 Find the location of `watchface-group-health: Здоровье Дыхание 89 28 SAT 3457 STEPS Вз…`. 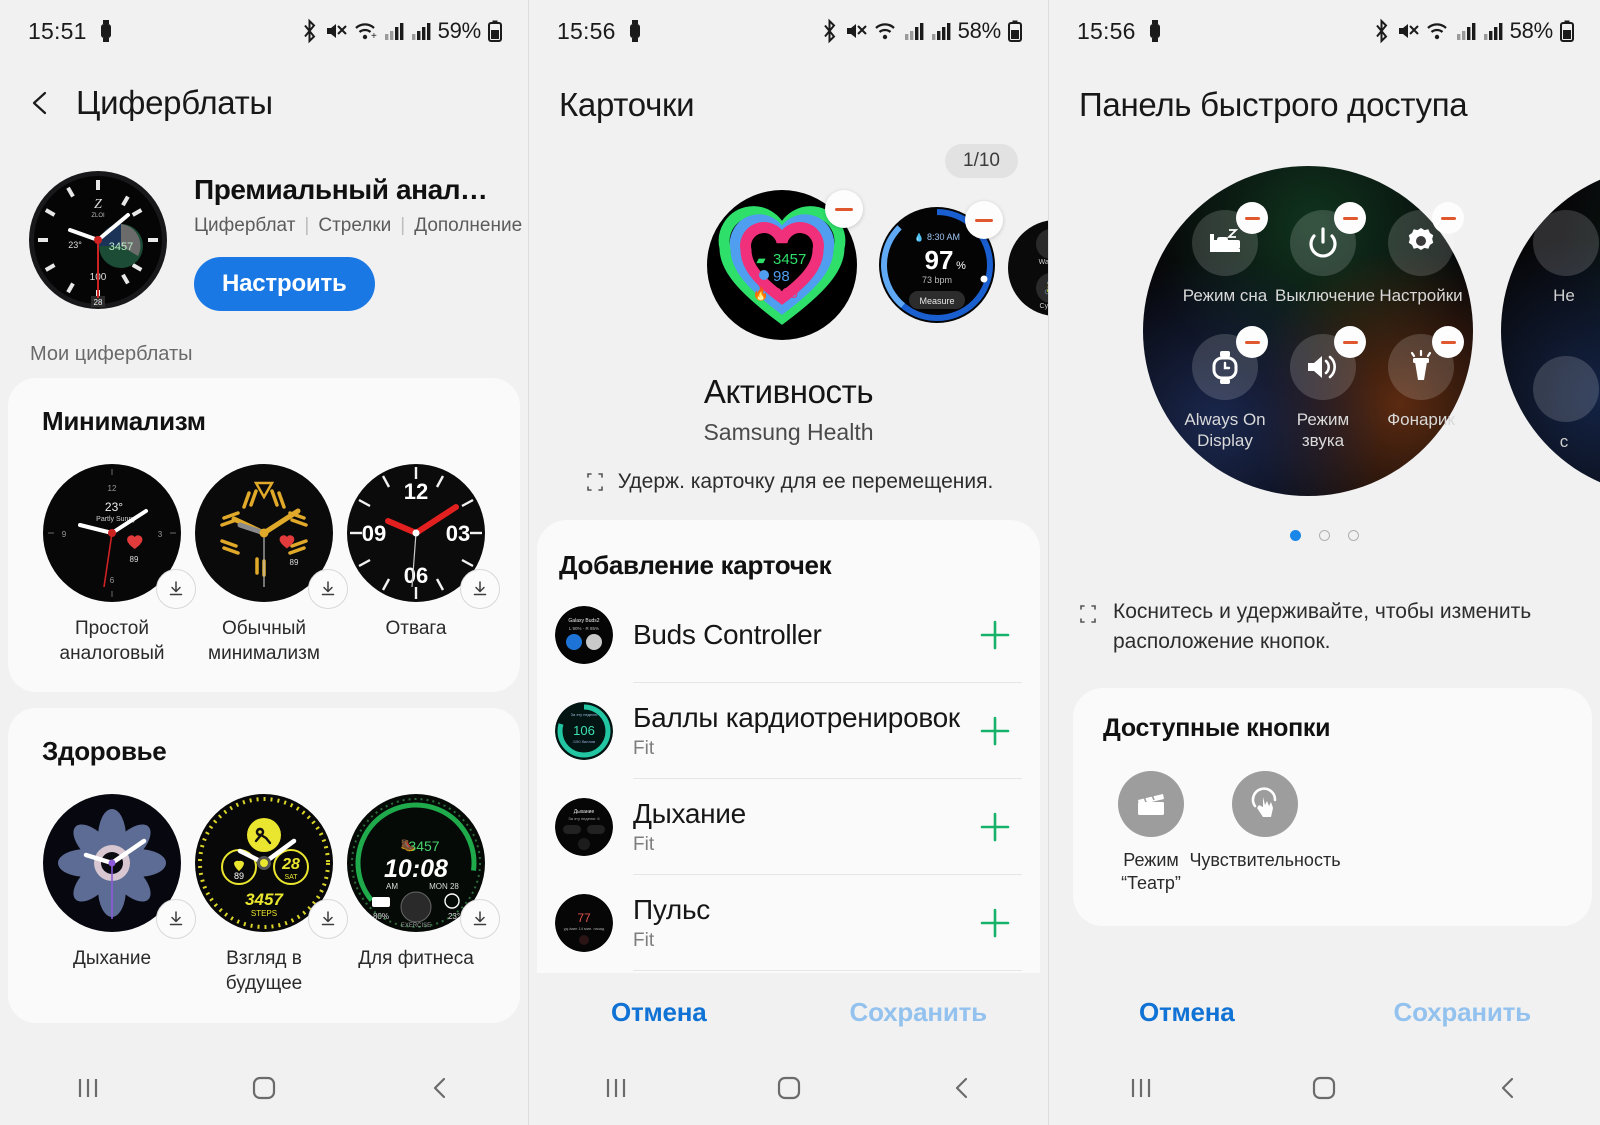

watchface-group-health: Здоровье Дыхание 89 28 SAT 3457 STEPS Вз… is located at coordinates (264, 865).